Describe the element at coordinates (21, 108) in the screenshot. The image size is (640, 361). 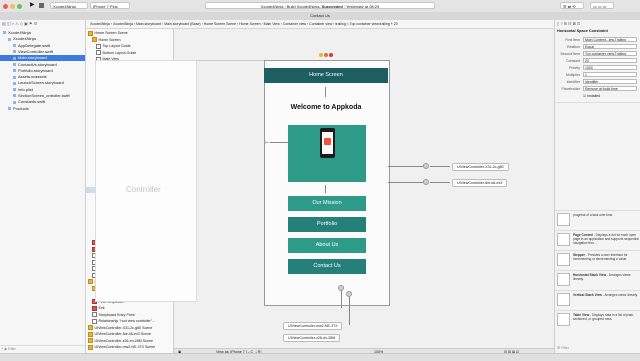
I see `navigator-item-label: Products` at that location.